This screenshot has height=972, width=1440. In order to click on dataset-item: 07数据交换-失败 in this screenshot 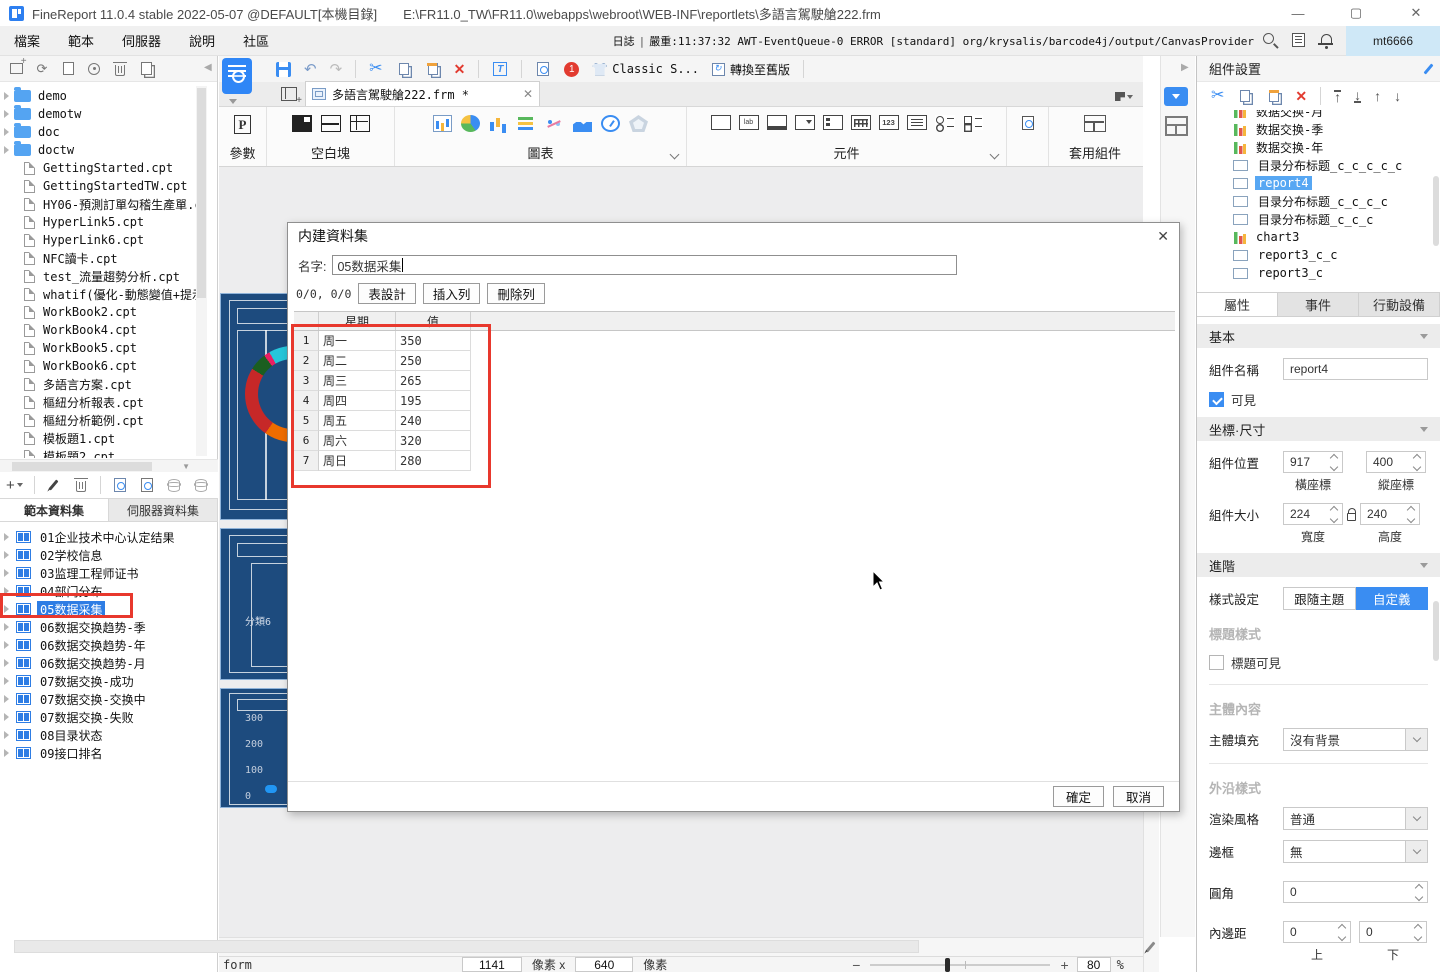, I will do `click(109, 717)`.